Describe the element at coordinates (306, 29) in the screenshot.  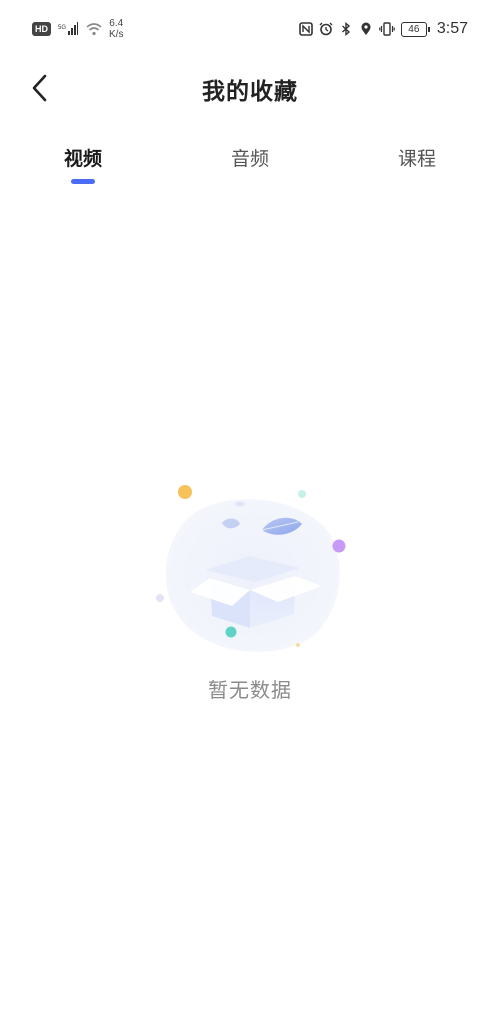
I see `nfc-icon` at that location.